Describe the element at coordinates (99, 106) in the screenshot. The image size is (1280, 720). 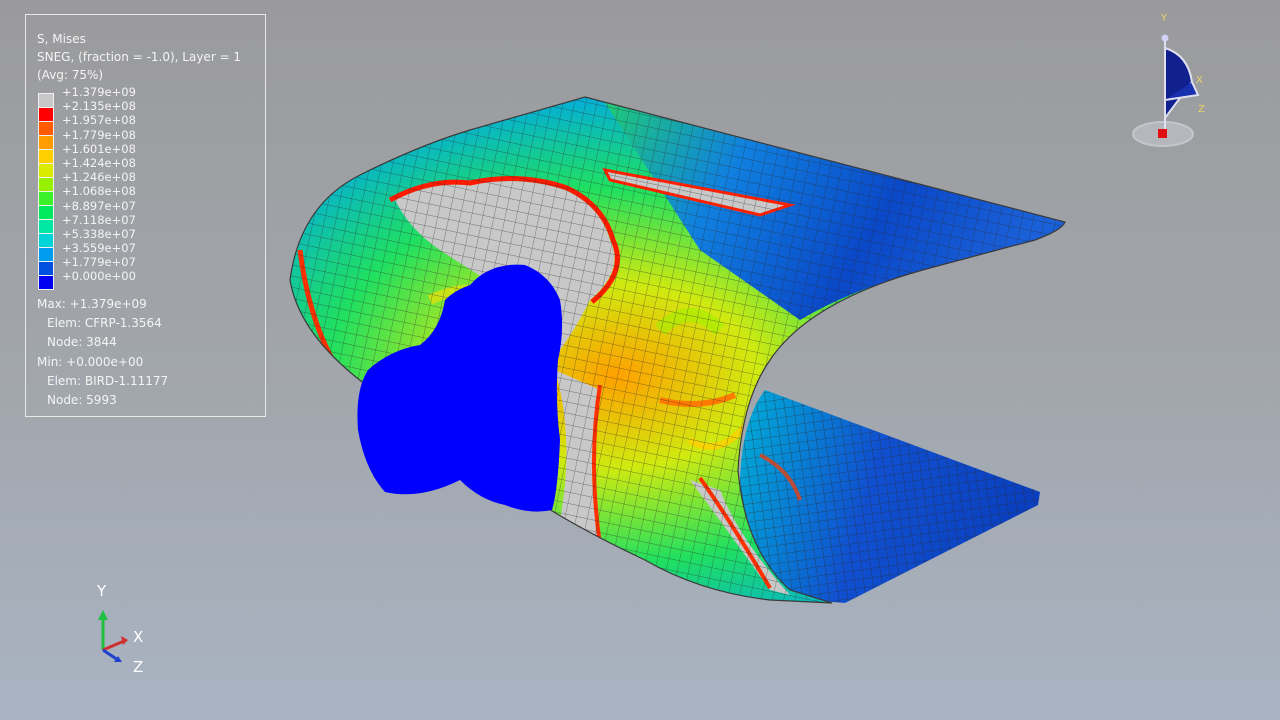
I see `legend-value-label: +2.135e+08` at that location.